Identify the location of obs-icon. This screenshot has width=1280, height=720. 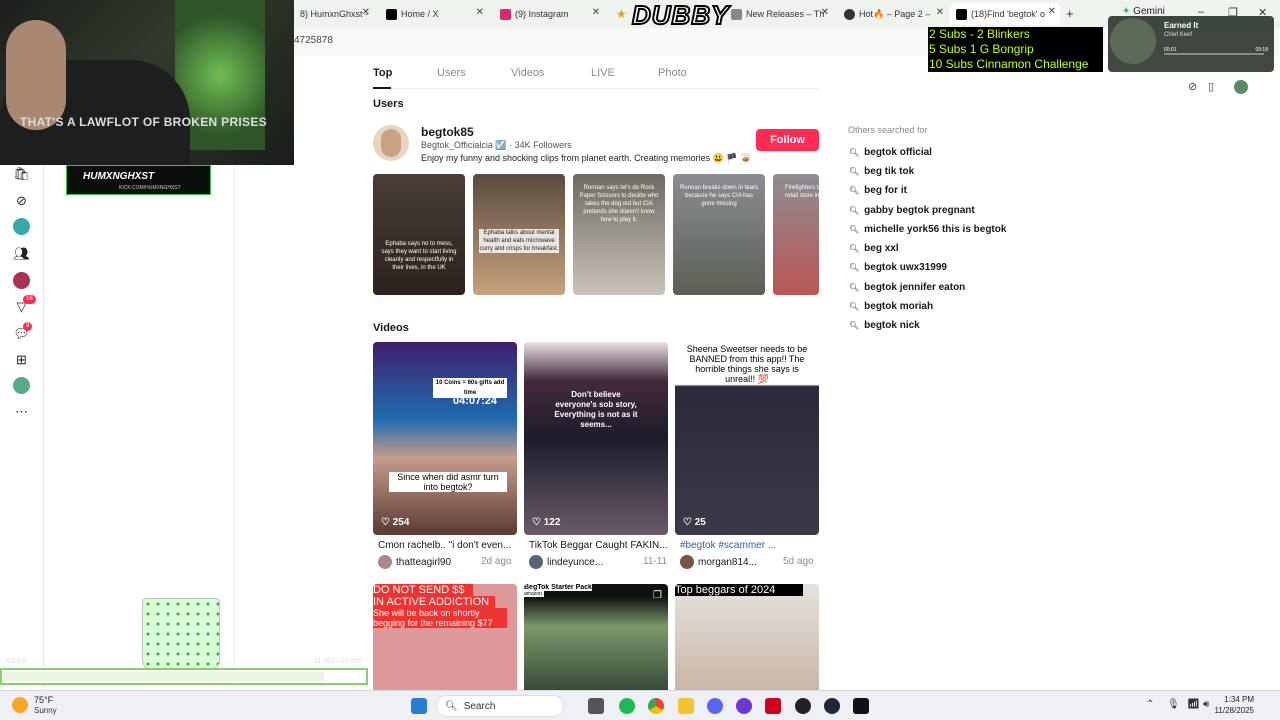
(744, 706).